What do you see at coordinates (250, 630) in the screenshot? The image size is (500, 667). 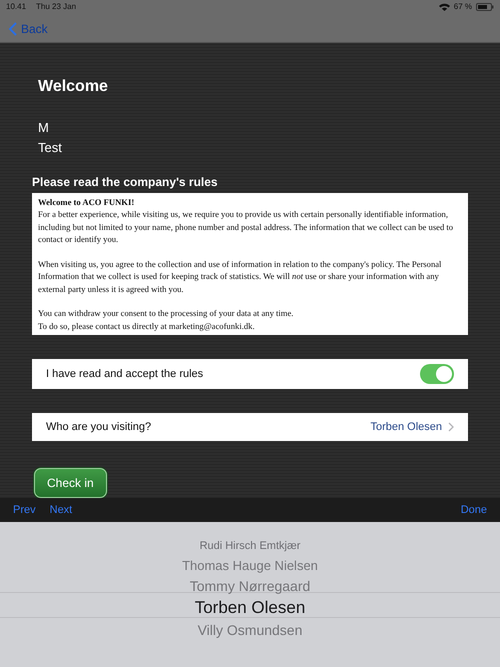 I see `picker-item: Villy Osmundsen` at bounding box center [250, 630].